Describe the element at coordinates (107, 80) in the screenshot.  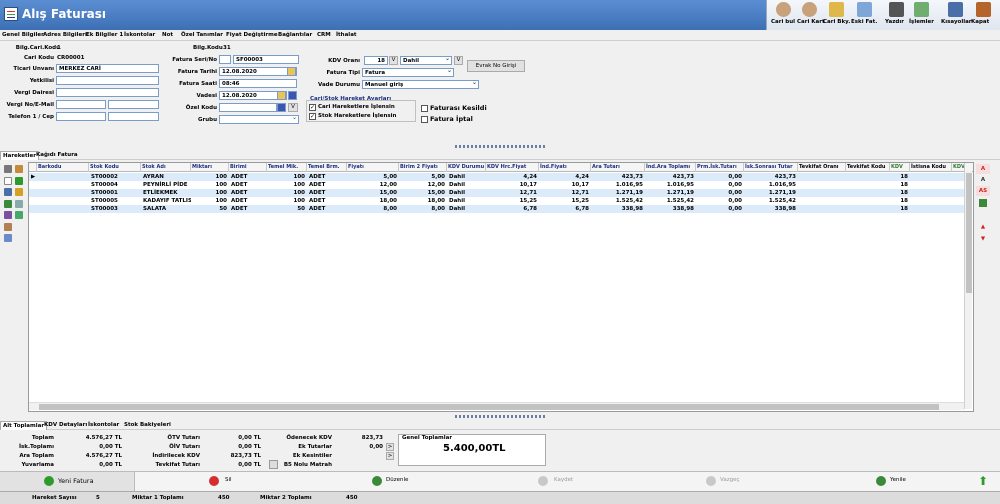
I see `yetkilisi-input` at that location.